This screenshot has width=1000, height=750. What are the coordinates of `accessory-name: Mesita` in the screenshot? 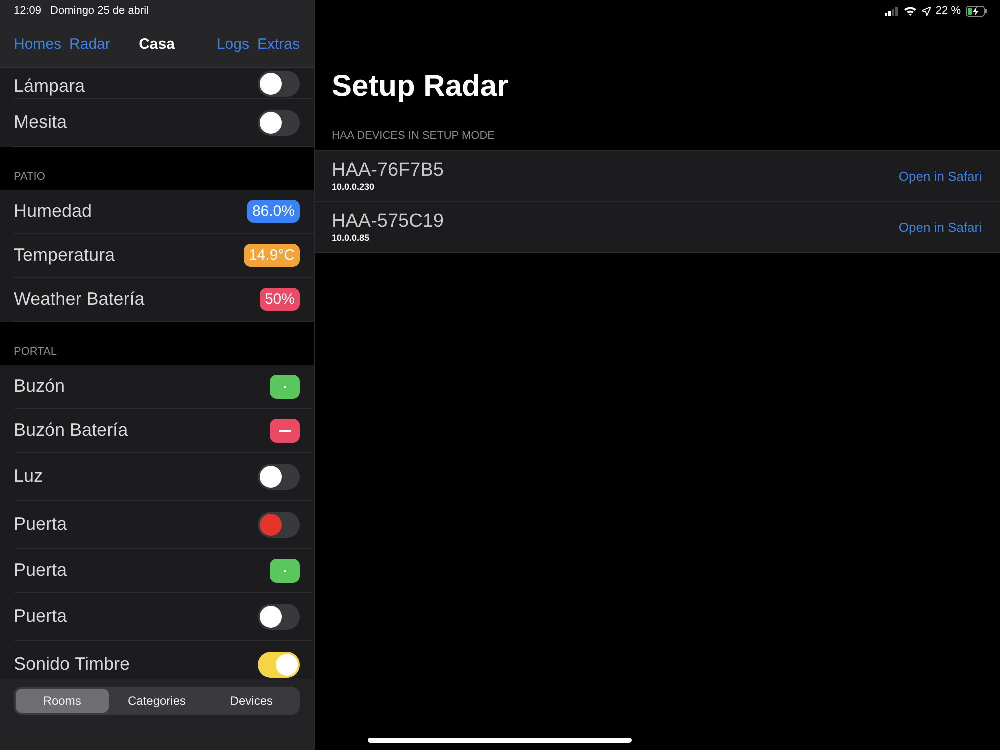 It's located at (41, 122).